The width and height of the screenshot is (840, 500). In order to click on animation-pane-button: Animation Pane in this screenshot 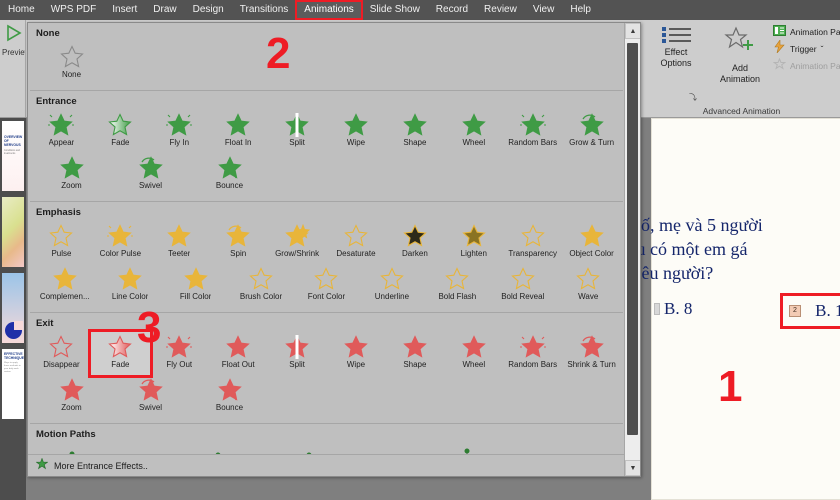, I will do `click(806, 31)`.